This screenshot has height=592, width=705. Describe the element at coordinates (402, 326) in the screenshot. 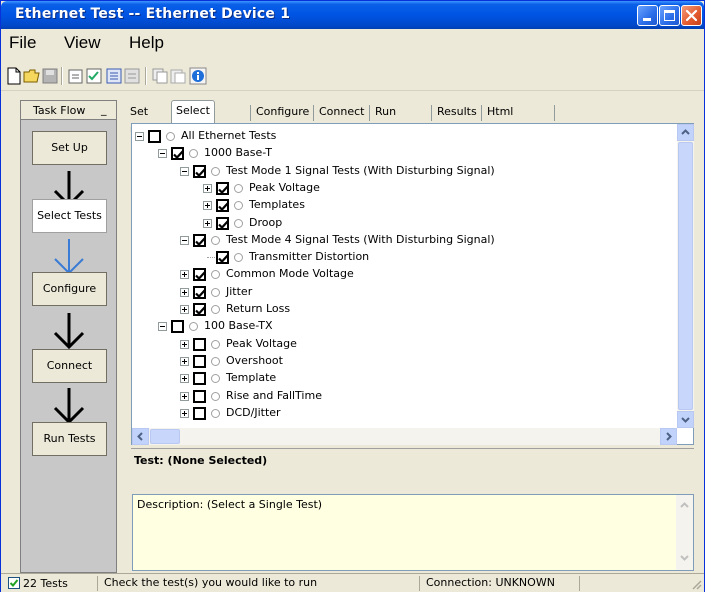

I see `tree-row: 100 Base-TX` at that location.